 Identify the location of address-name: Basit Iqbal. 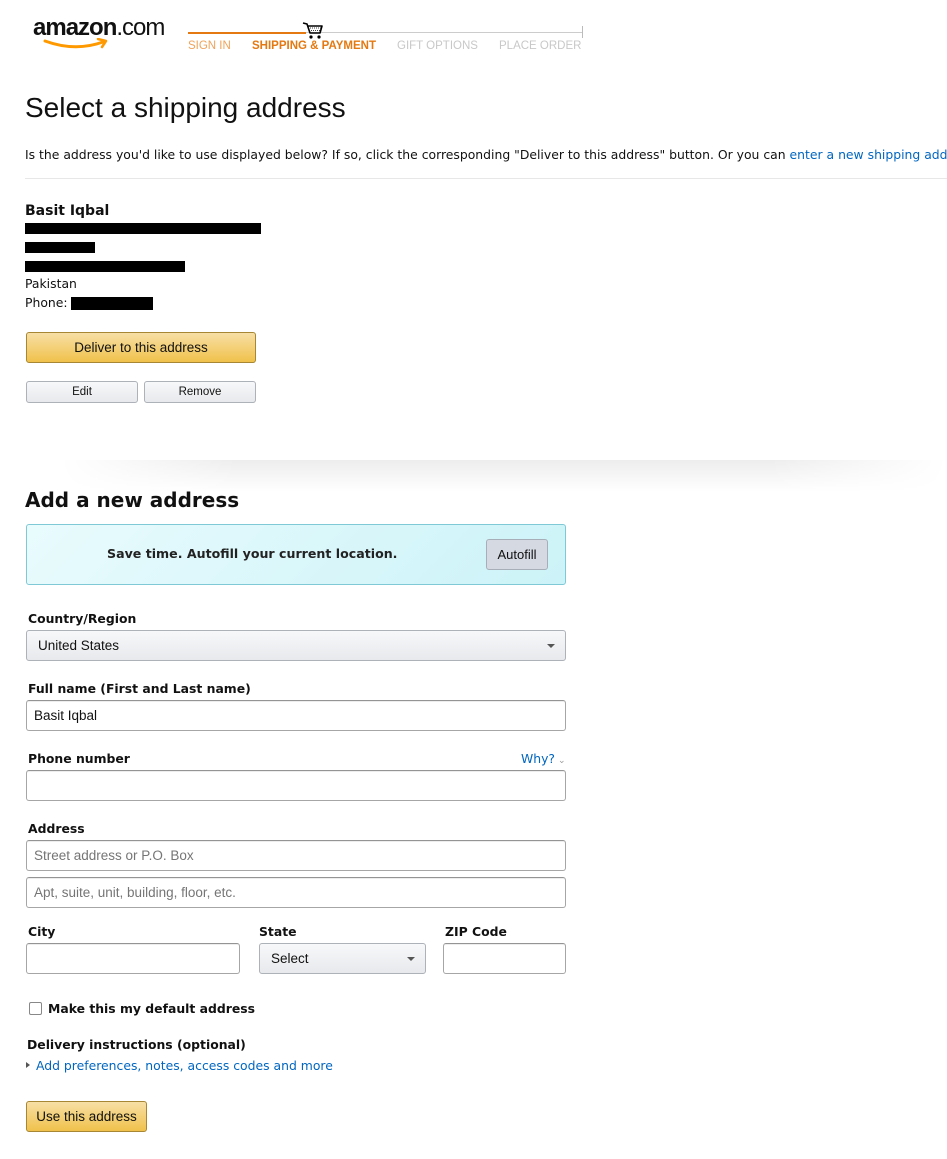
(67, 211).